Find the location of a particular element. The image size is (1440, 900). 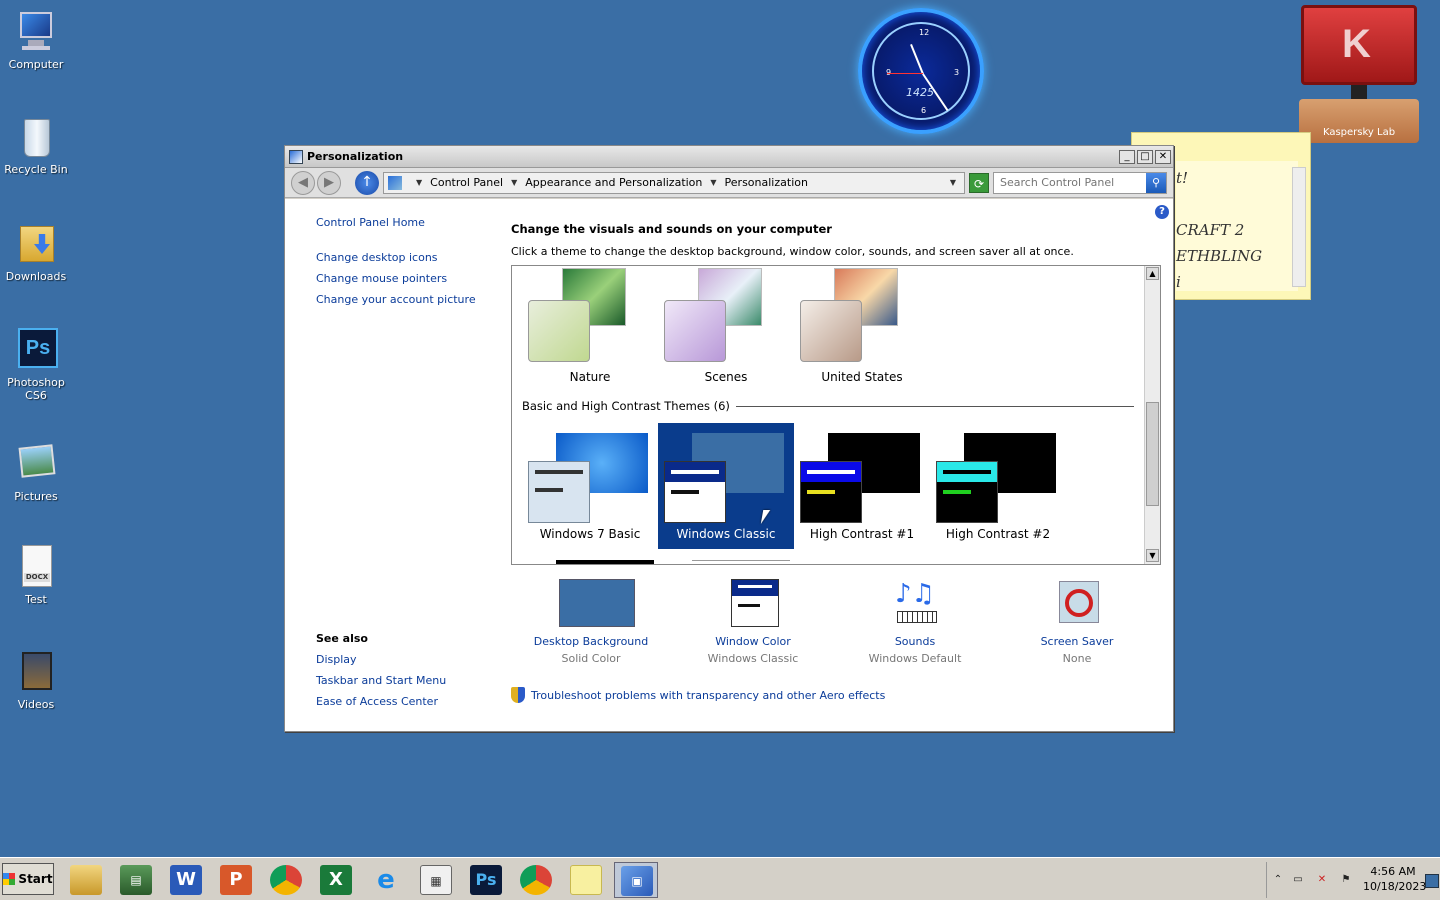

start-button: Start is located at coordinates (28, 879).